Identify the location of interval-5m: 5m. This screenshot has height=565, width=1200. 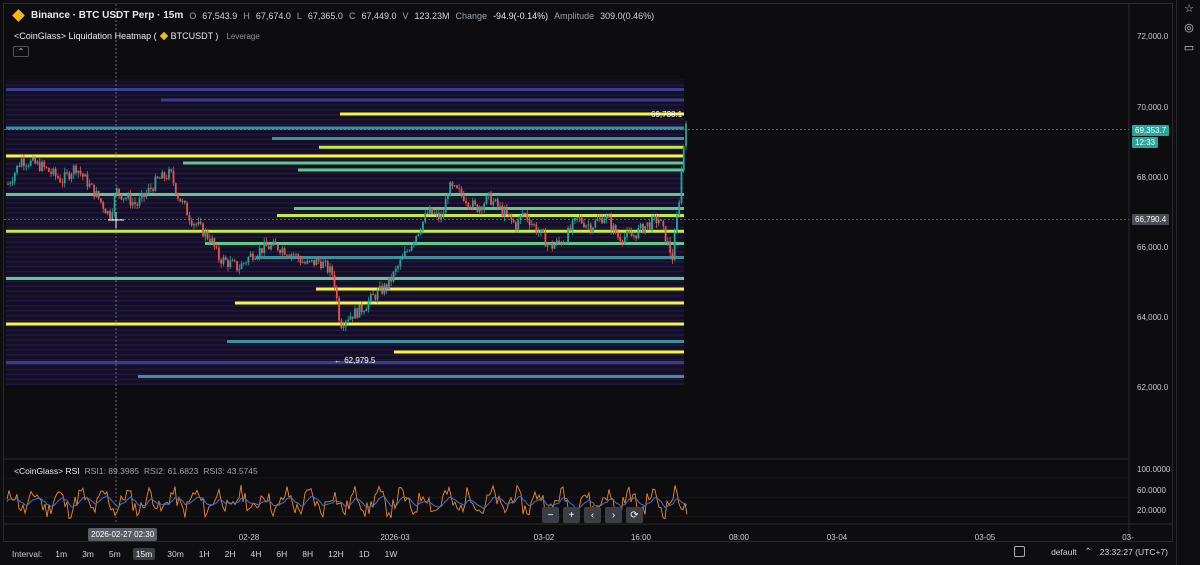
(115, 554).